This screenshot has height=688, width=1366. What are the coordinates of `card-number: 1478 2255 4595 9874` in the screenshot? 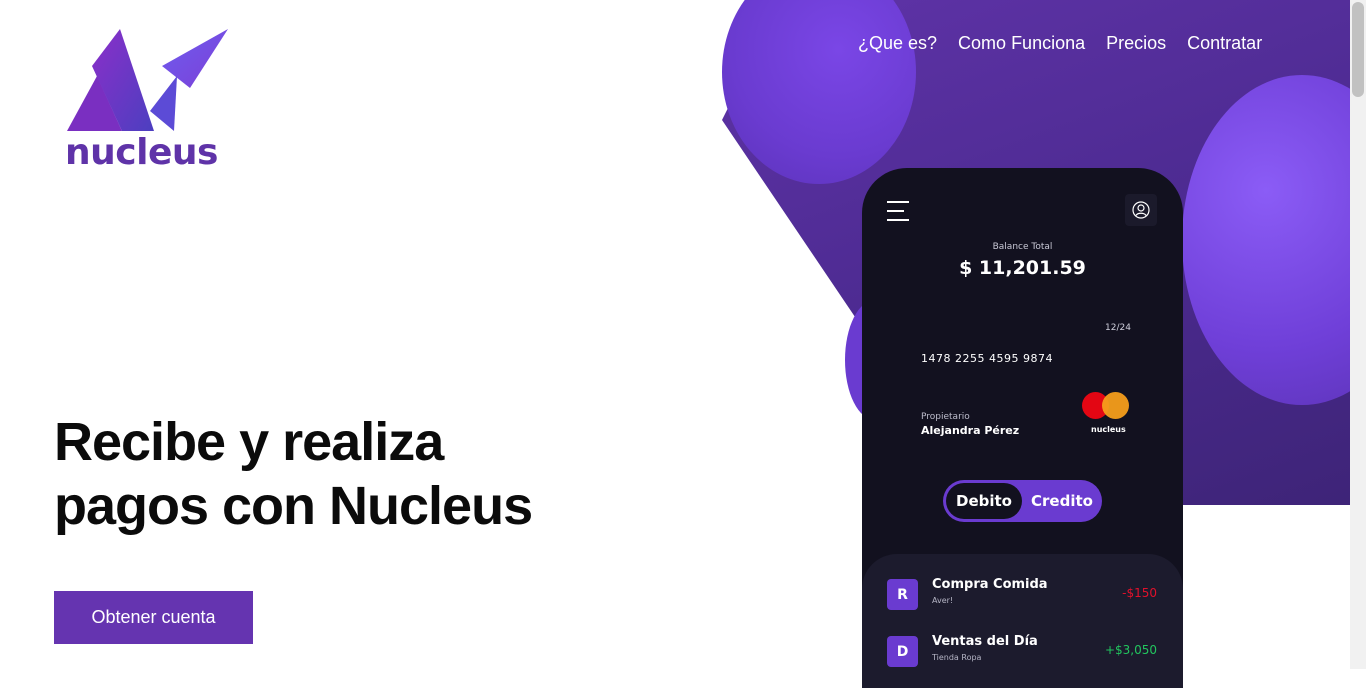 It's located at (987, 358).